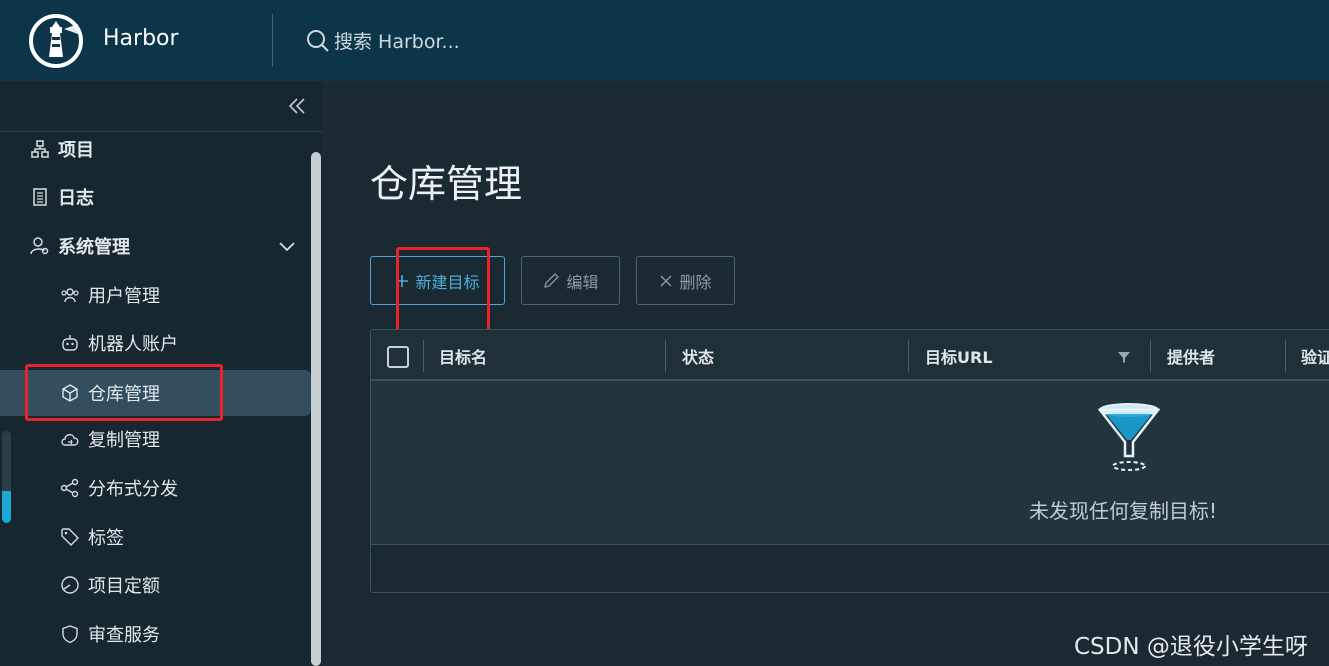 The image size is (1329, 666). Describe the element at coordinates (316, 409) in the screenshot. I see `sidebar-scrollbar` at that location.